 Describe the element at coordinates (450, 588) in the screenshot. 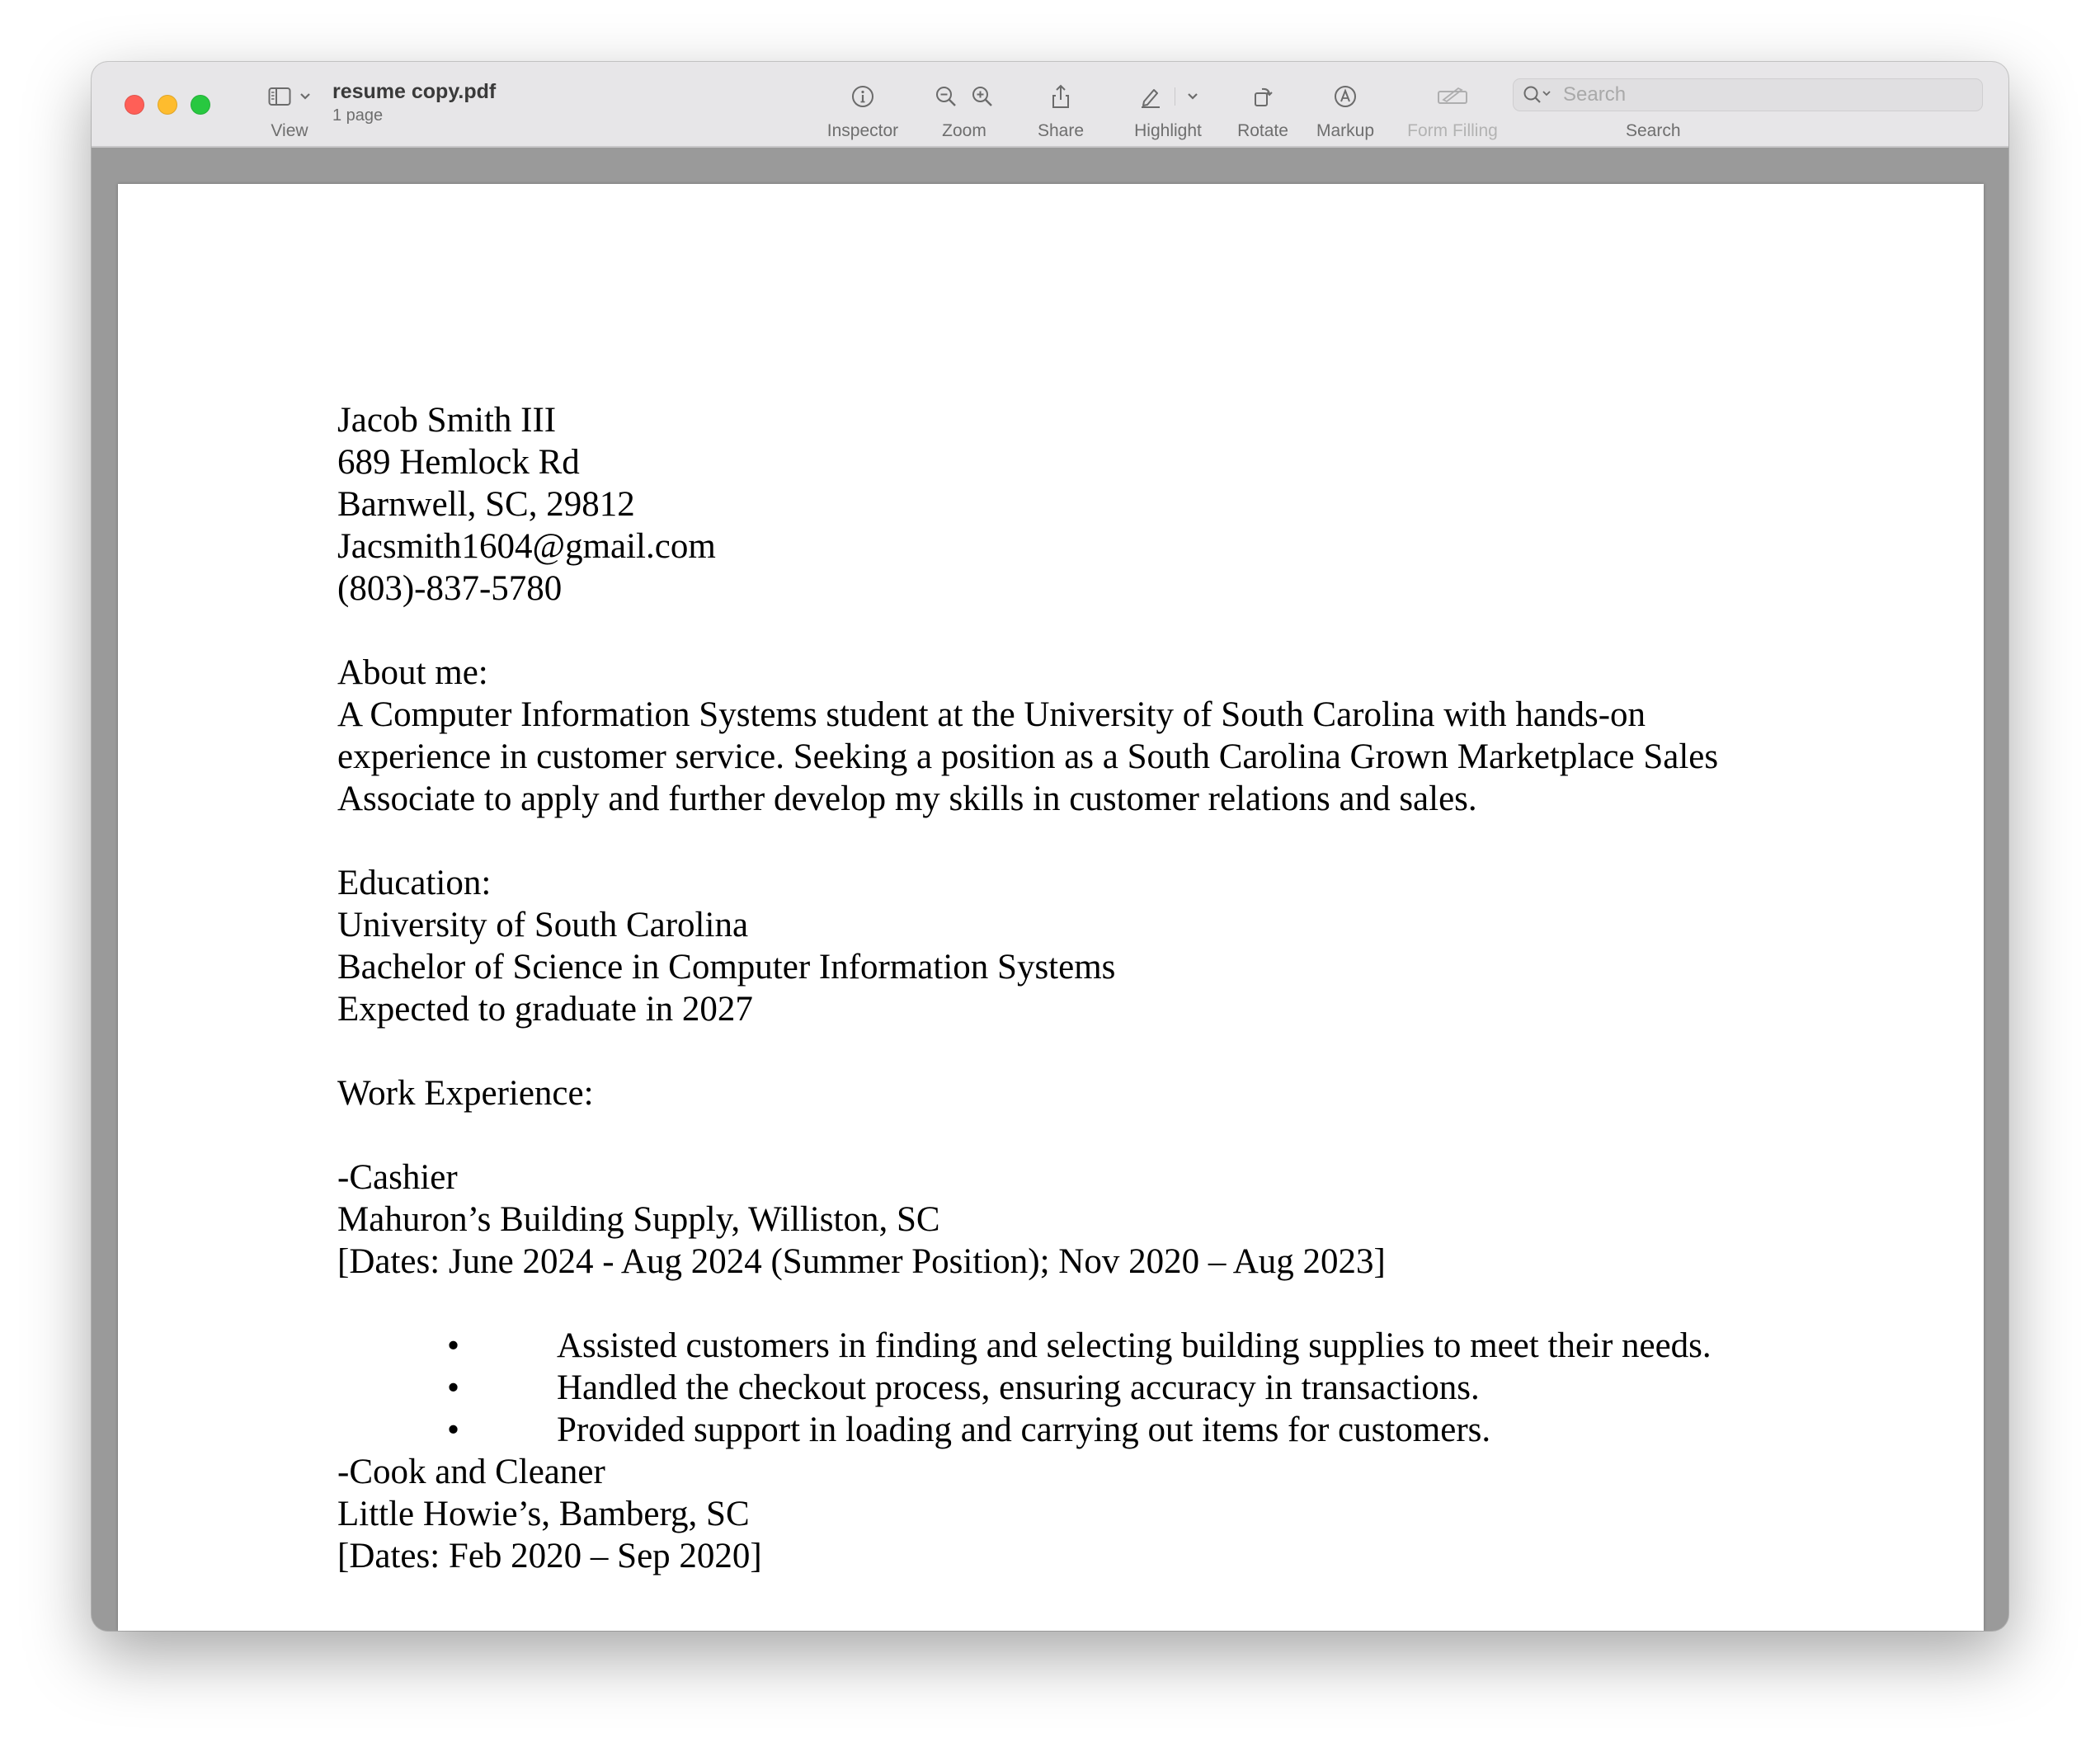

I see `phone-number: (803)-837-5780` at that location.